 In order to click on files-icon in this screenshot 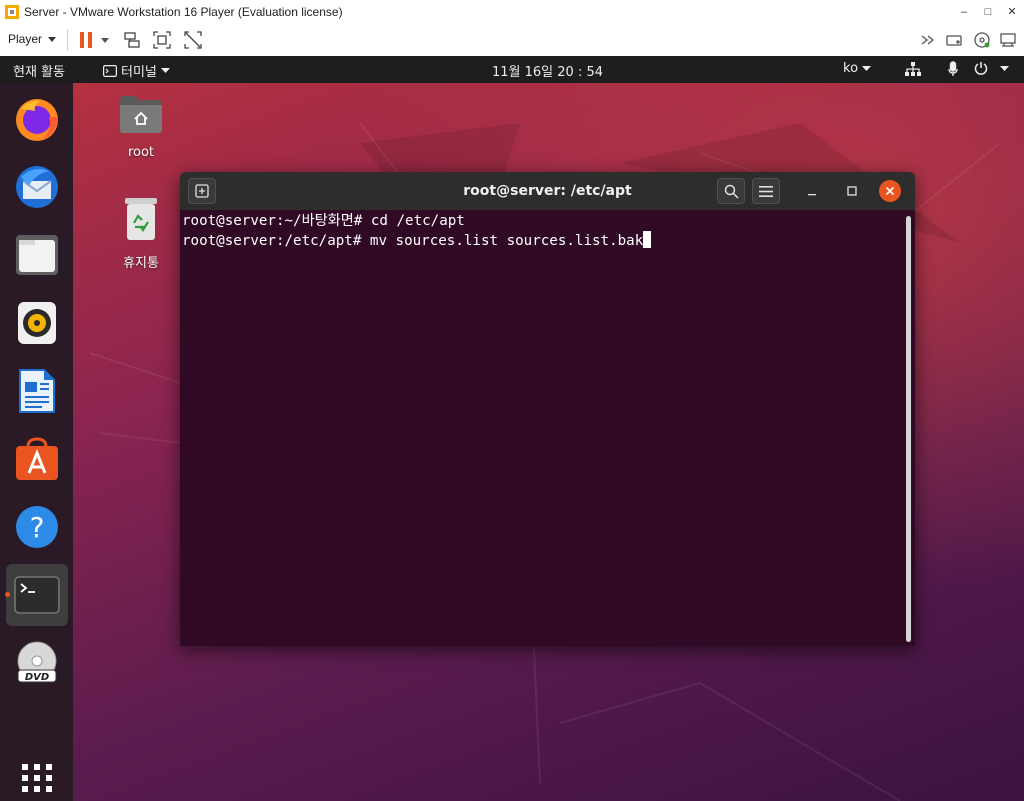, I will do `click(37, 255)`.